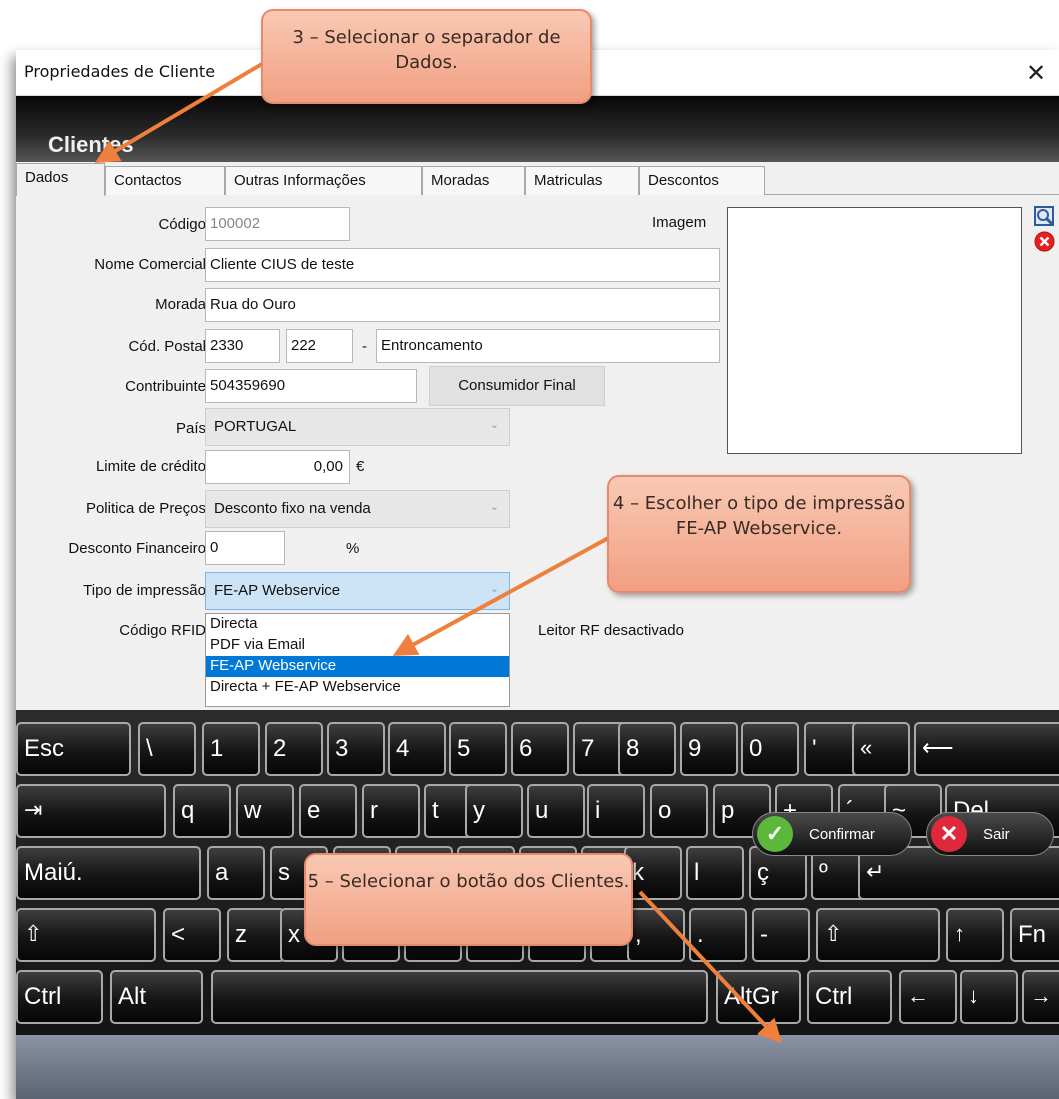 Image resolution: width=1059 pixels, height=1099 pixels. Describe the element at coordinates (426, 56) in the screenshot. I see `callout-step-3: 3 – Selecionar o separador de Dados.` at that location.